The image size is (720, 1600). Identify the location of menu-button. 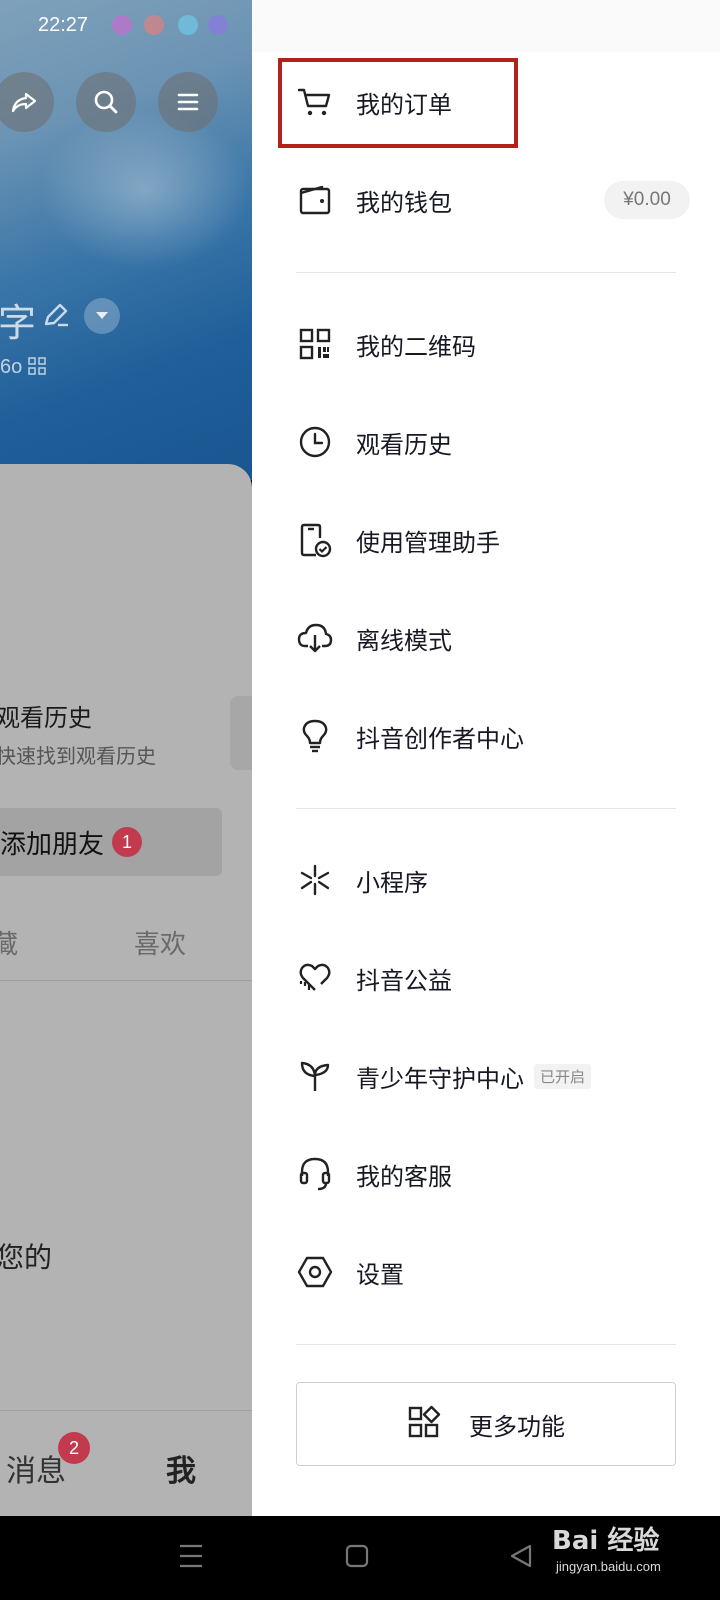
(188, 102).